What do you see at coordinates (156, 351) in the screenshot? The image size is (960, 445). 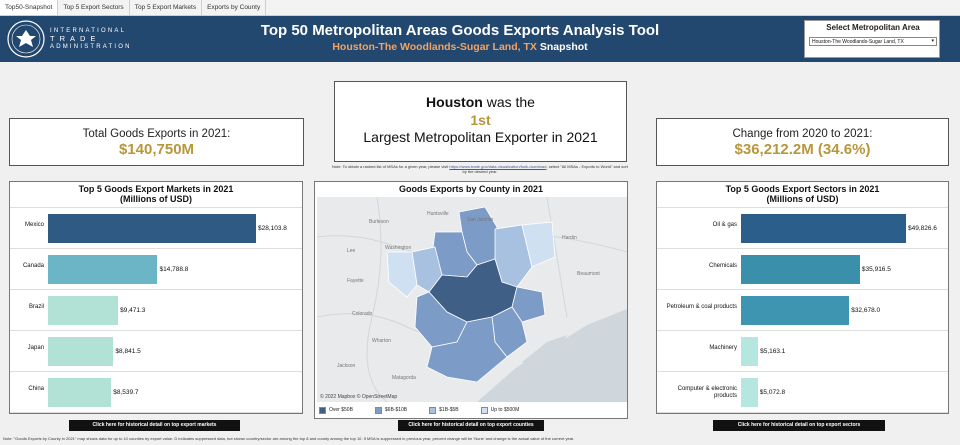 I see `market-row: Japan $8,841.5` at bounding box center [156, 351].